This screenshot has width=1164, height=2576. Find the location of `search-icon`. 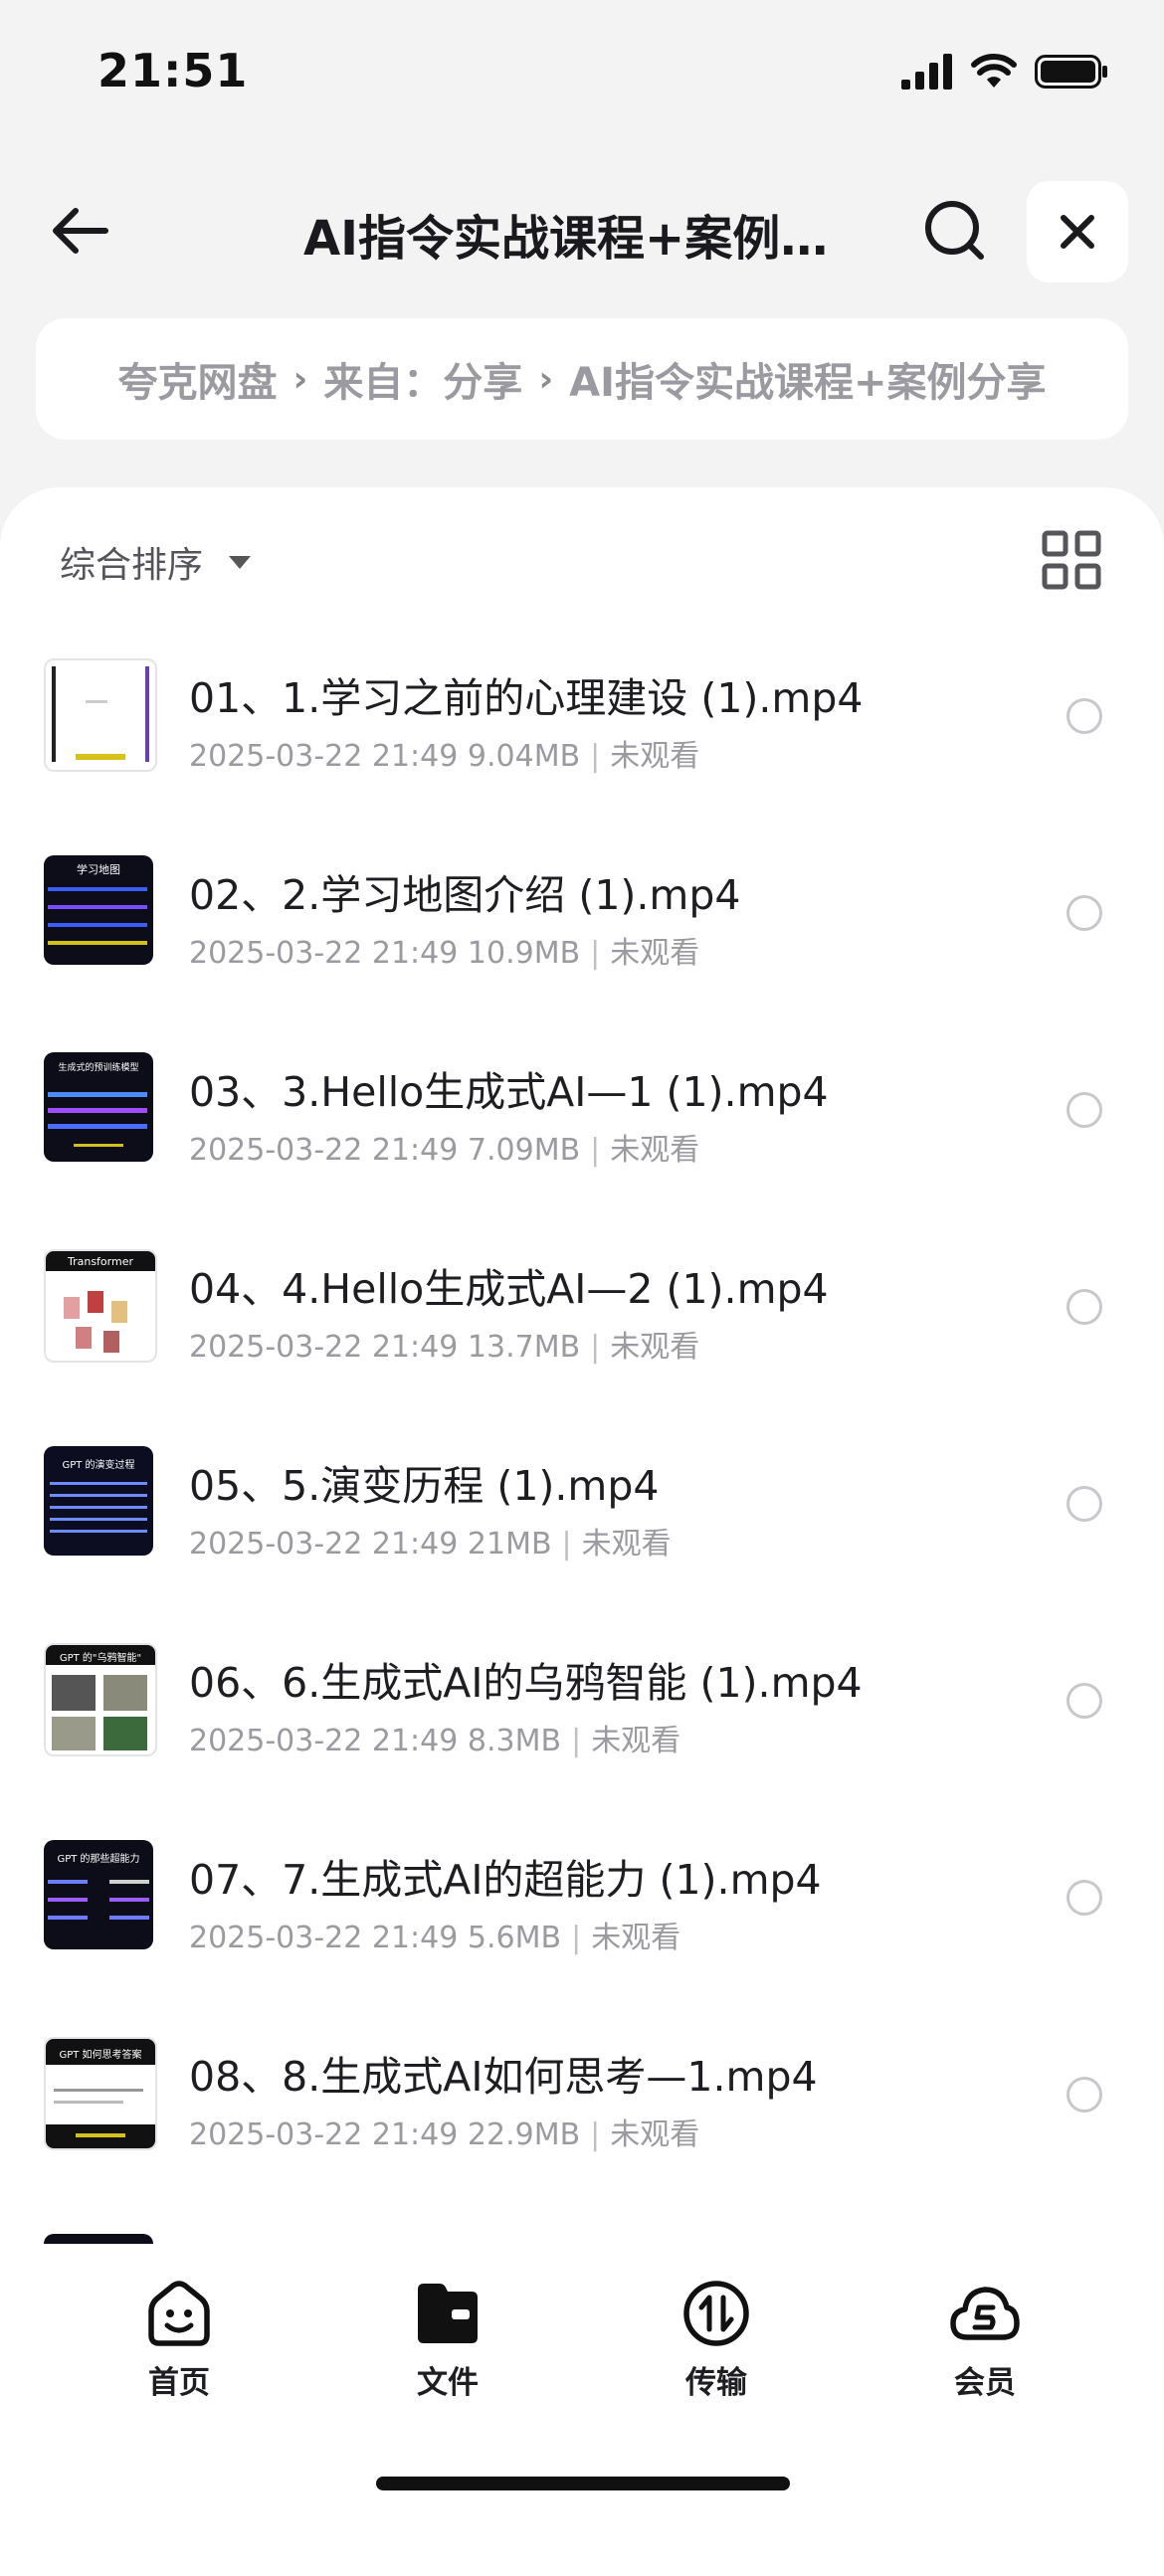

search-icon is located at coordinates (954, 230).